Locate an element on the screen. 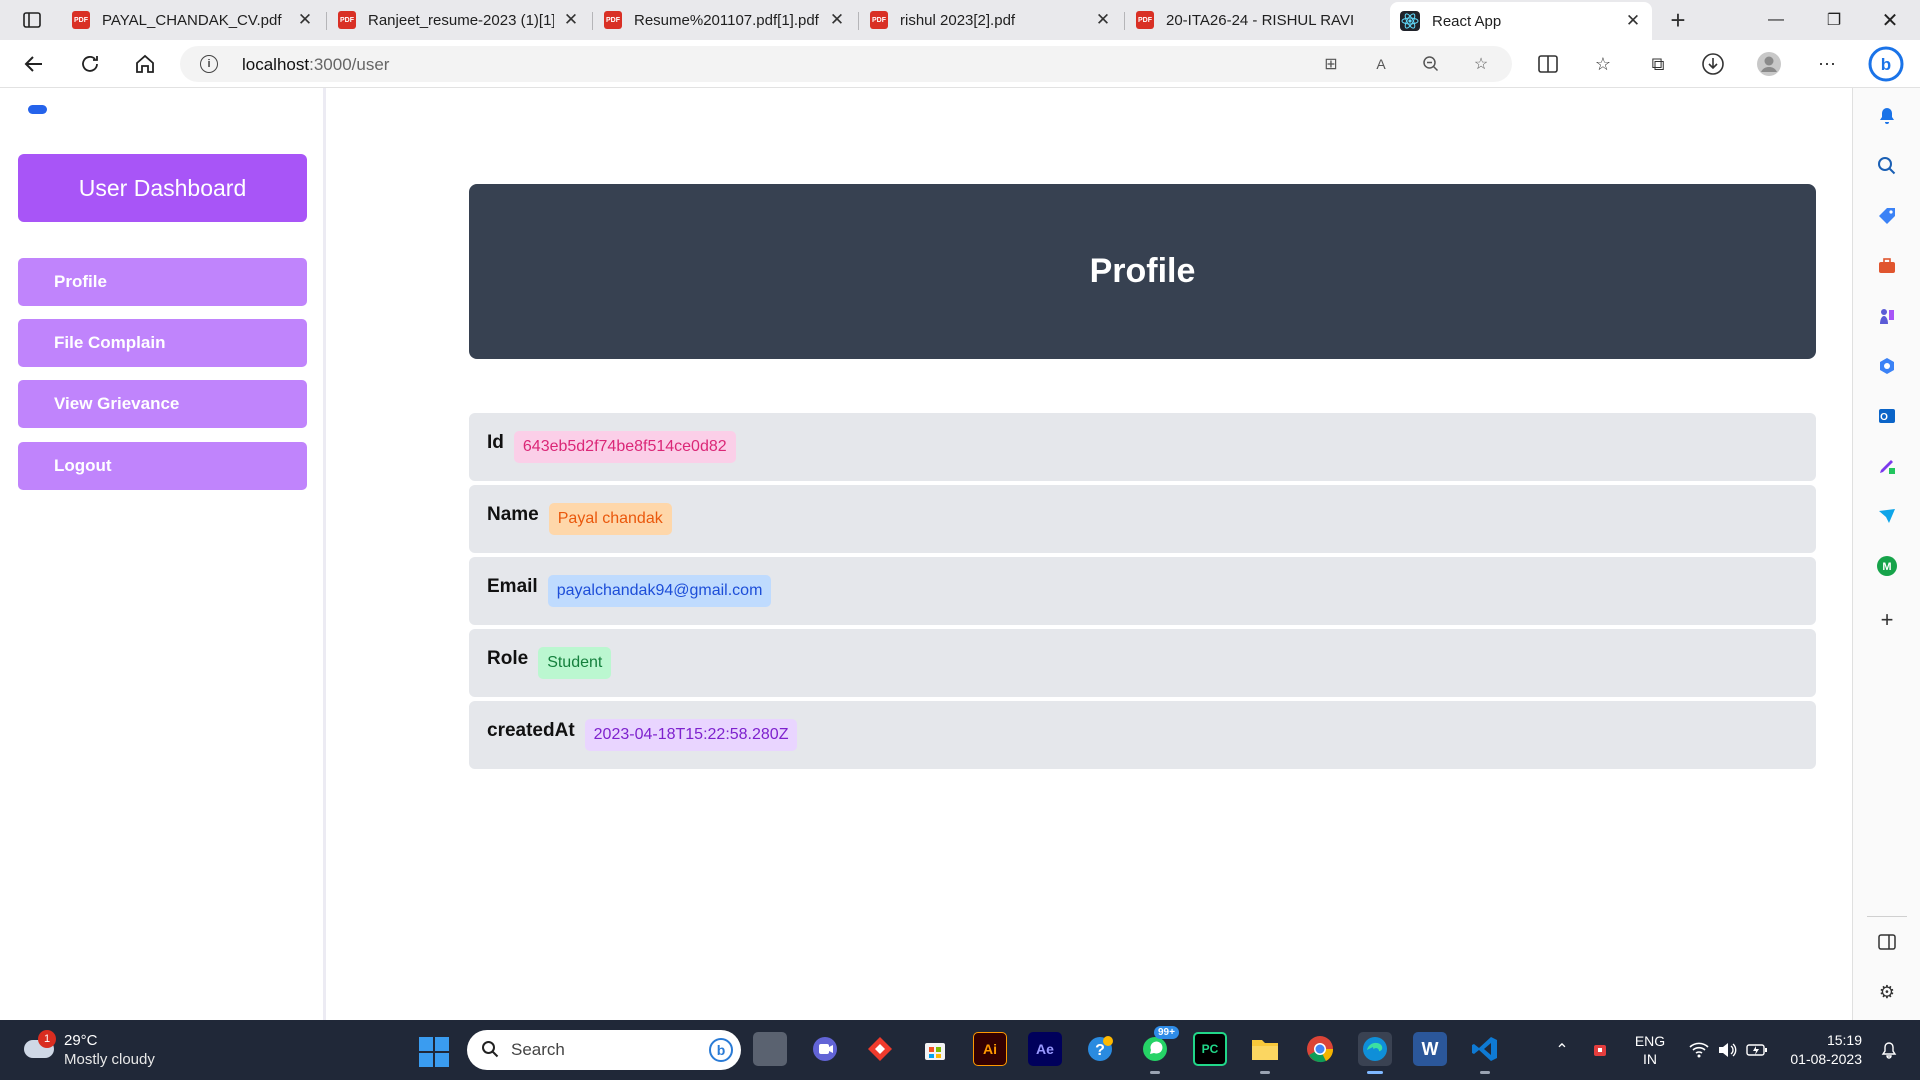 The image size is (1920, 1080). hide-sidebar-icon is located at coordinates (1887, 942).